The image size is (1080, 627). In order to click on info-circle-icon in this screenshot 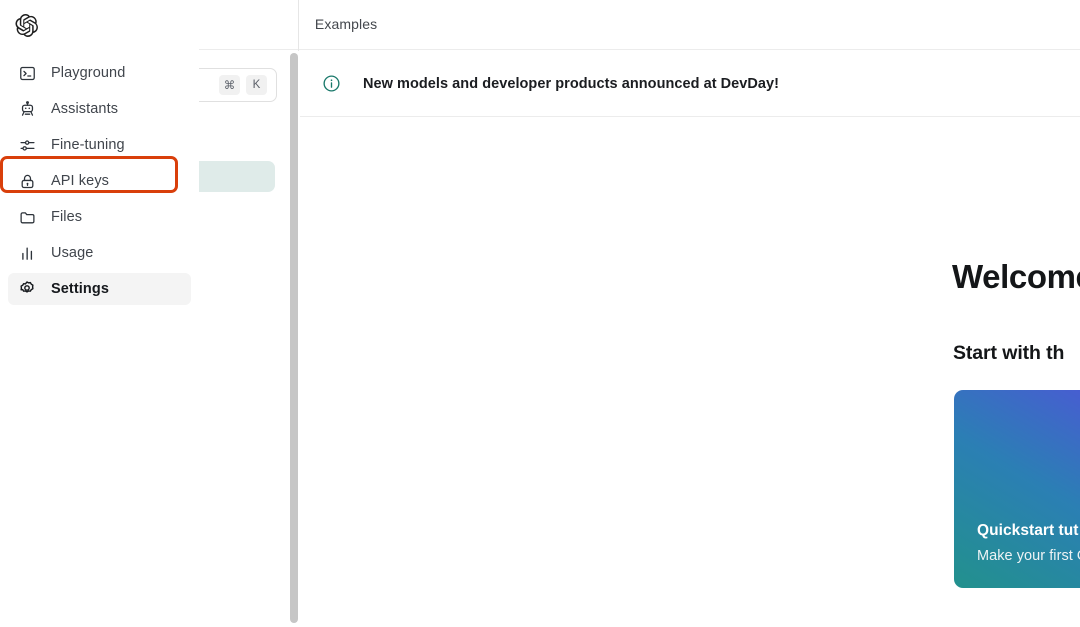, I will do `click(331, 83)`.